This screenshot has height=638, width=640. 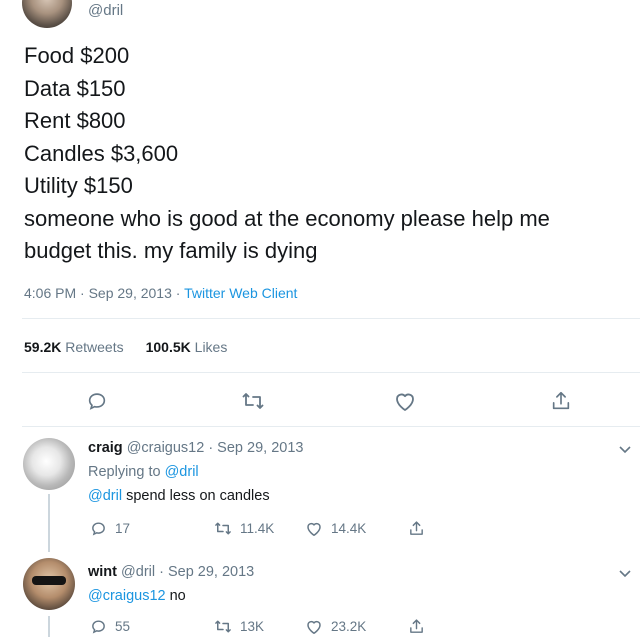 I want to click on retweet-button: 13K, so click(x=239, y=626).